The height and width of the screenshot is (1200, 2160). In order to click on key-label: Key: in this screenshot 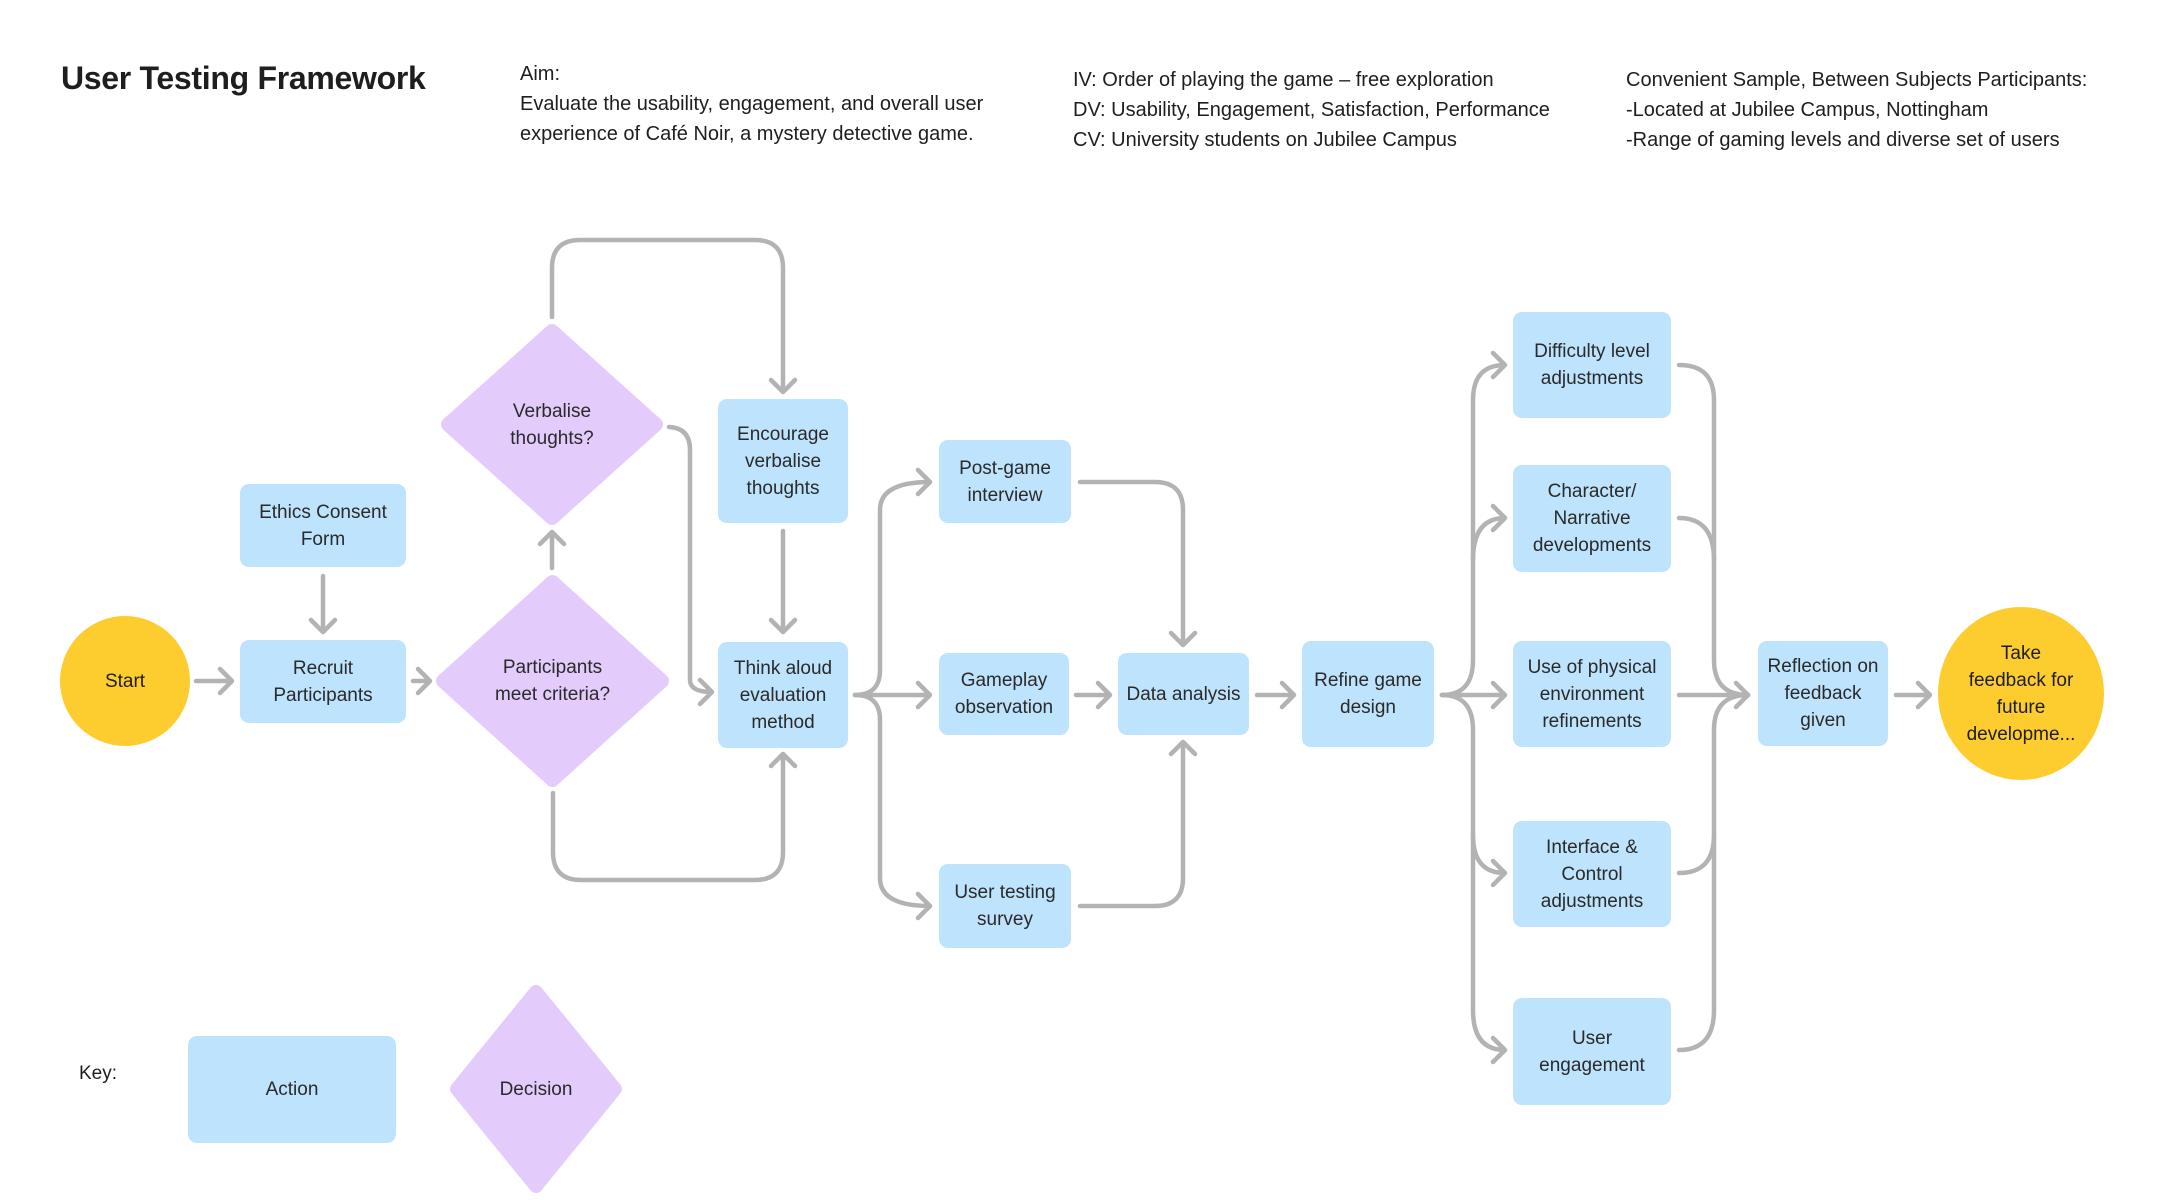, I will do `click(98, 1073)`.